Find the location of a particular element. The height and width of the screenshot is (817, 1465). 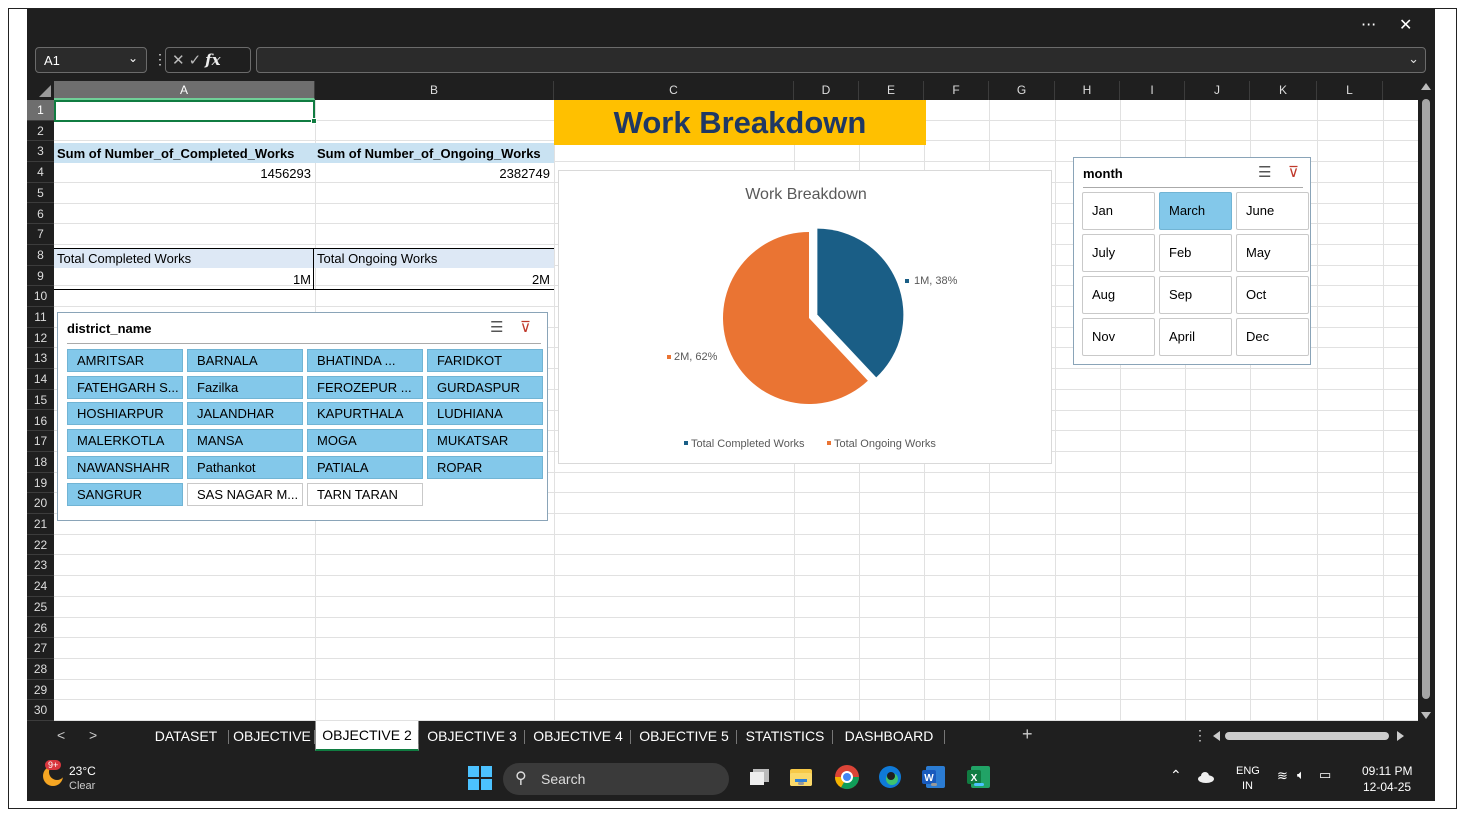

battery-icon: ▭ is located at coordinates (1325, 775).